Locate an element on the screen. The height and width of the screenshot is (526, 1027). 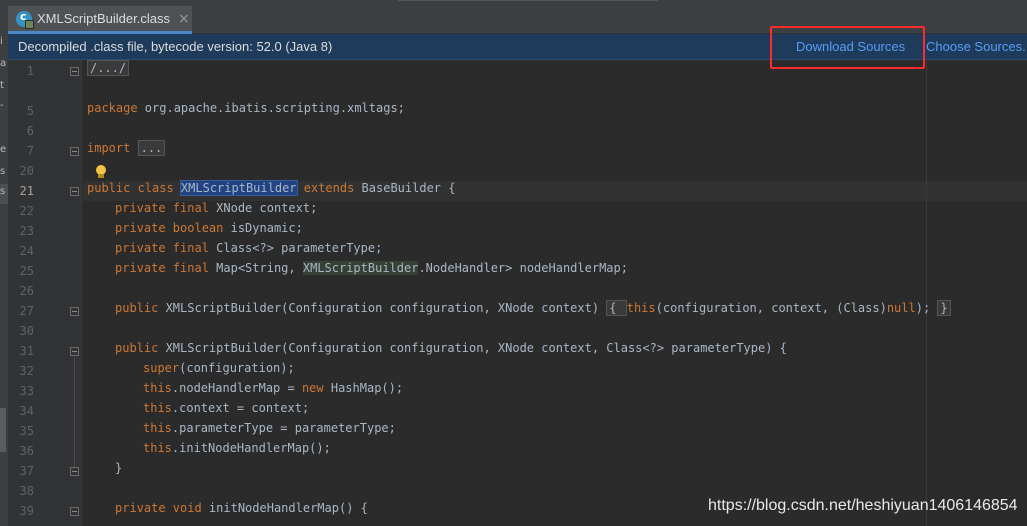
code-text: .nodeHandlerMap = is located at coordinates (236, 388).